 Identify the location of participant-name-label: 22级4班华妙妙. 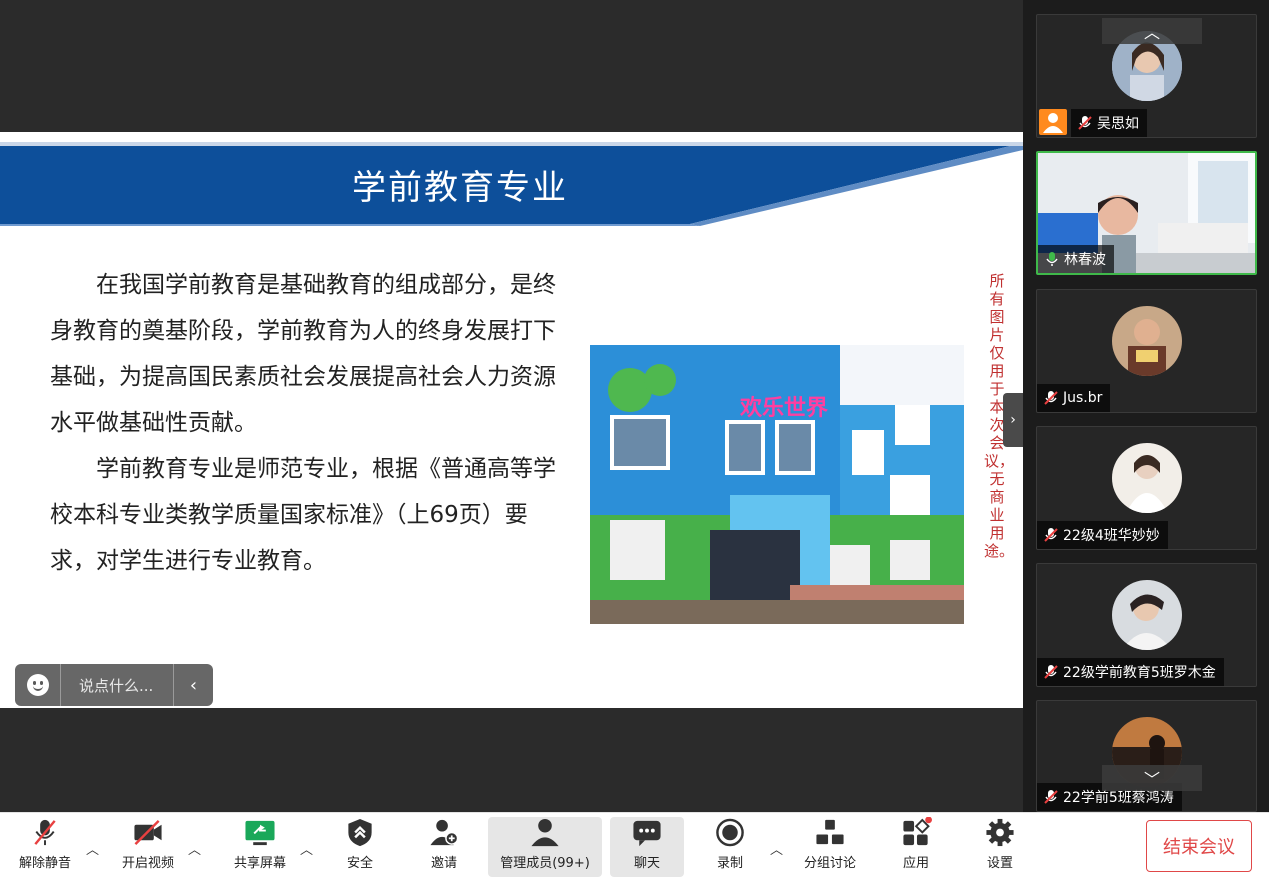
(1102, 535).